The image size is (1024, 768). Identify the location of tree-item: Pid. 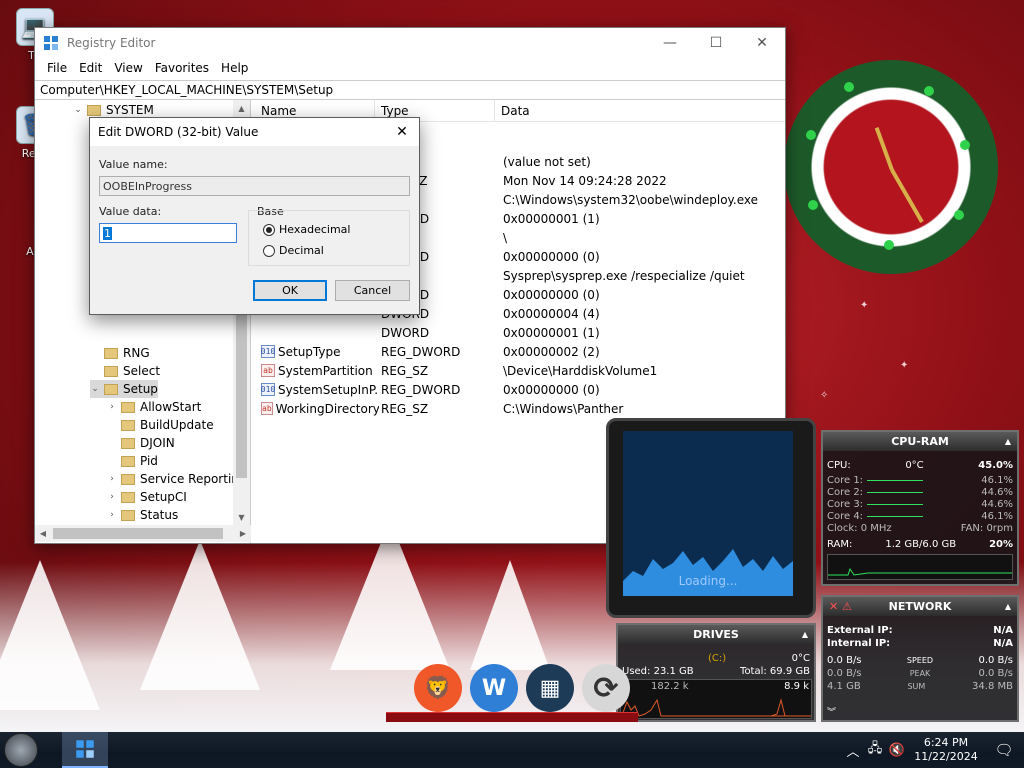
(132, 461).